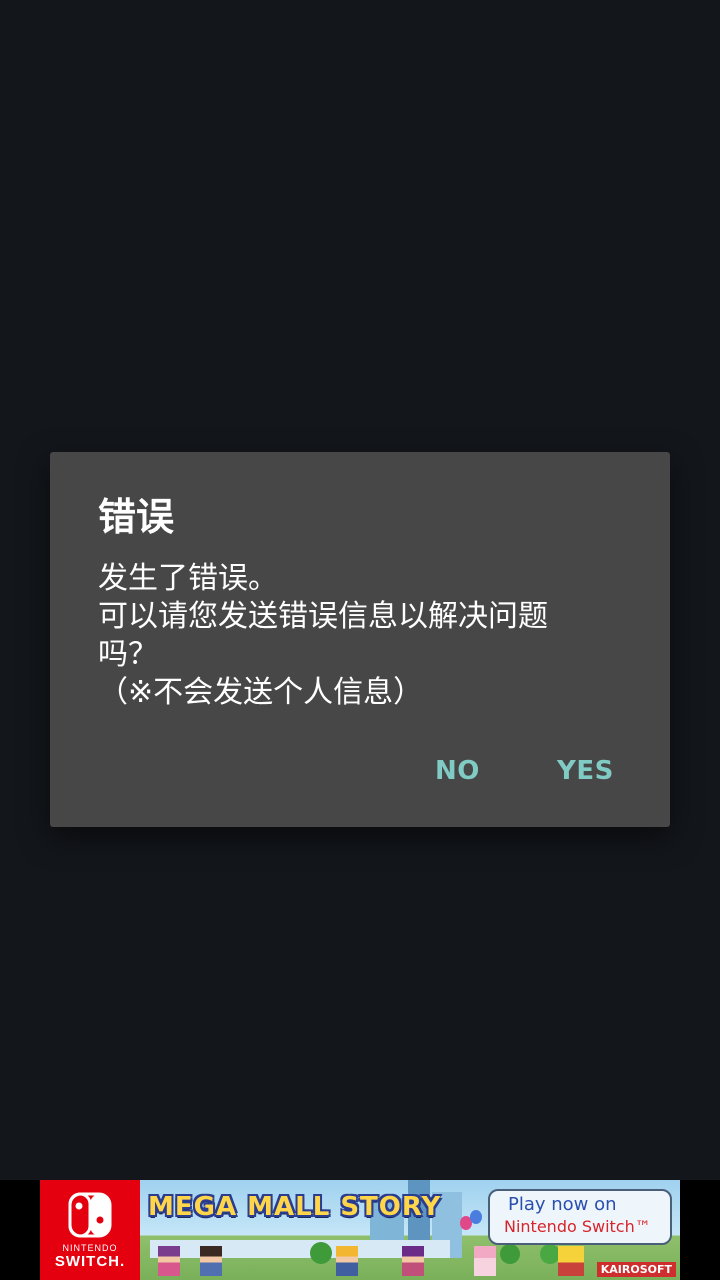  Describe the element at coordinates (585, 771) in the screenshot. I see `yes-button: YES` at that location.